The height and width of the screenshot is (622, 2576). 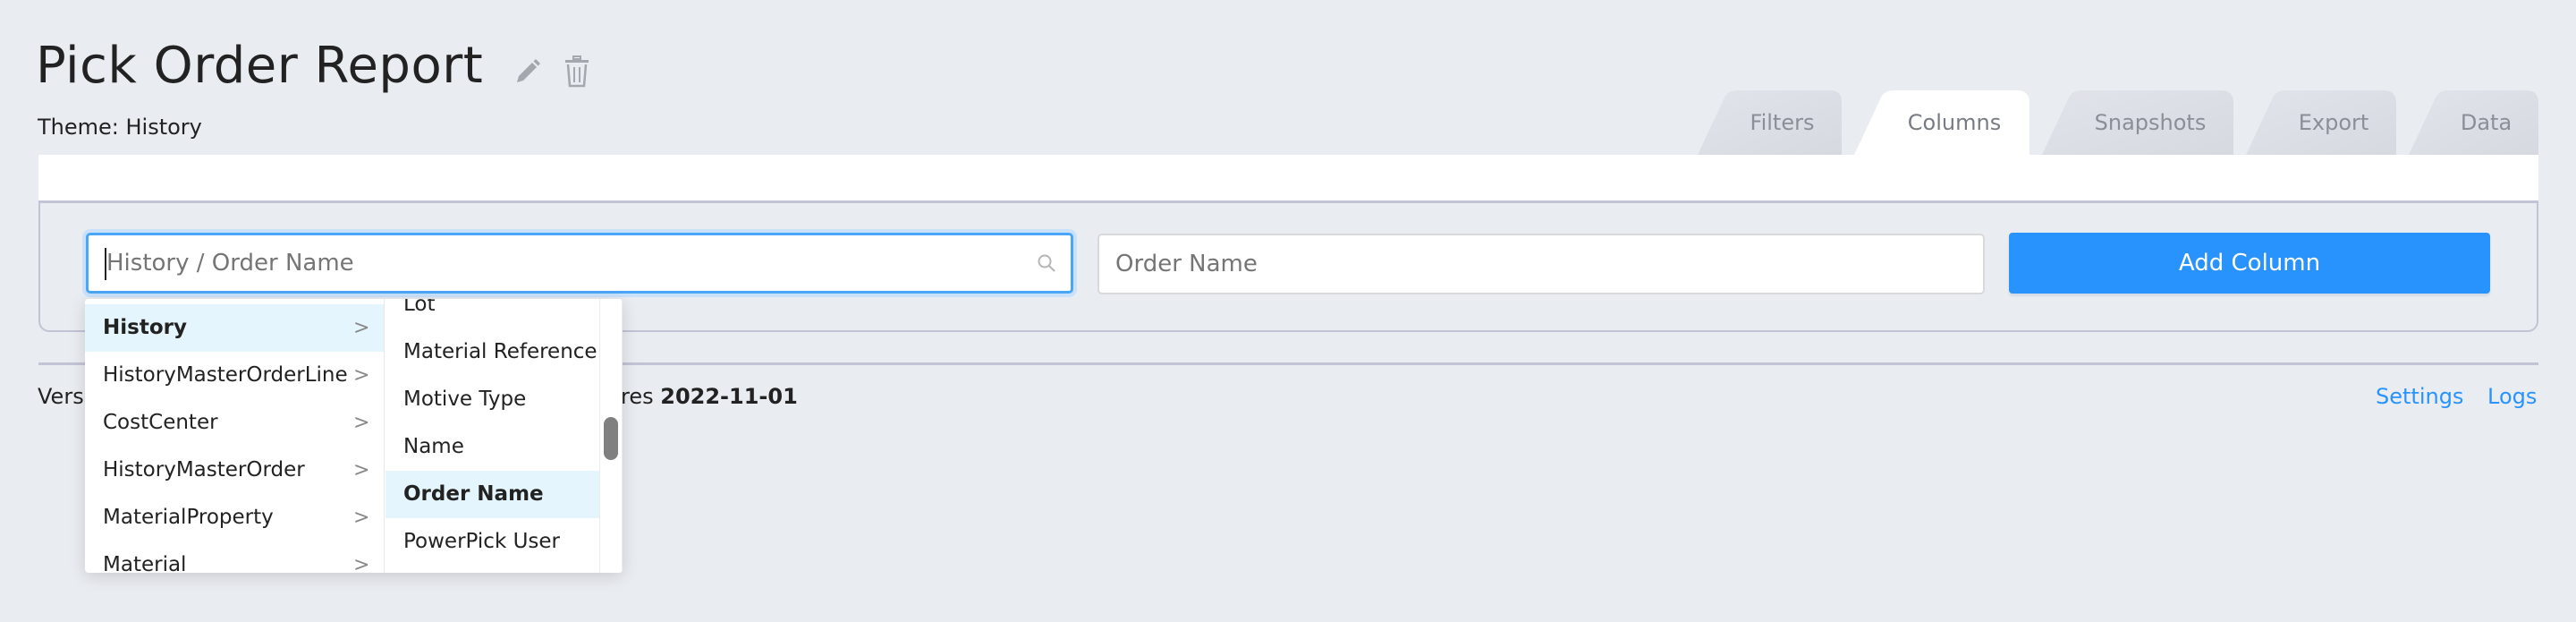 What do you see at coordinates (1541, 264) in the screenshot?
I see `column-name-input` at bounding box center [1541, 264].